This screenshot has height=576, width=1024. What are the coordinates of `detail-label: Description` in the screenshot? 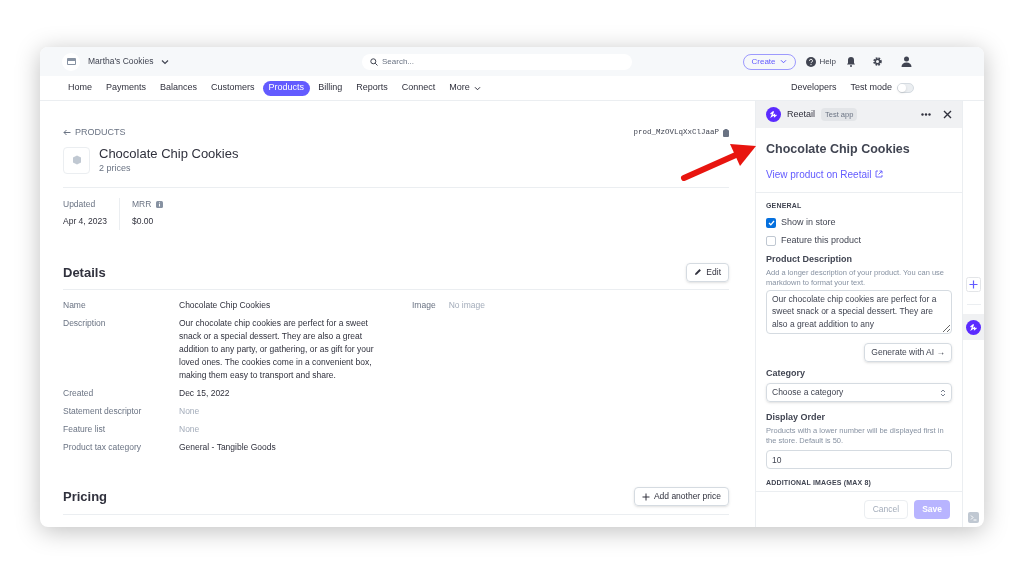 It's located at (85, 323).